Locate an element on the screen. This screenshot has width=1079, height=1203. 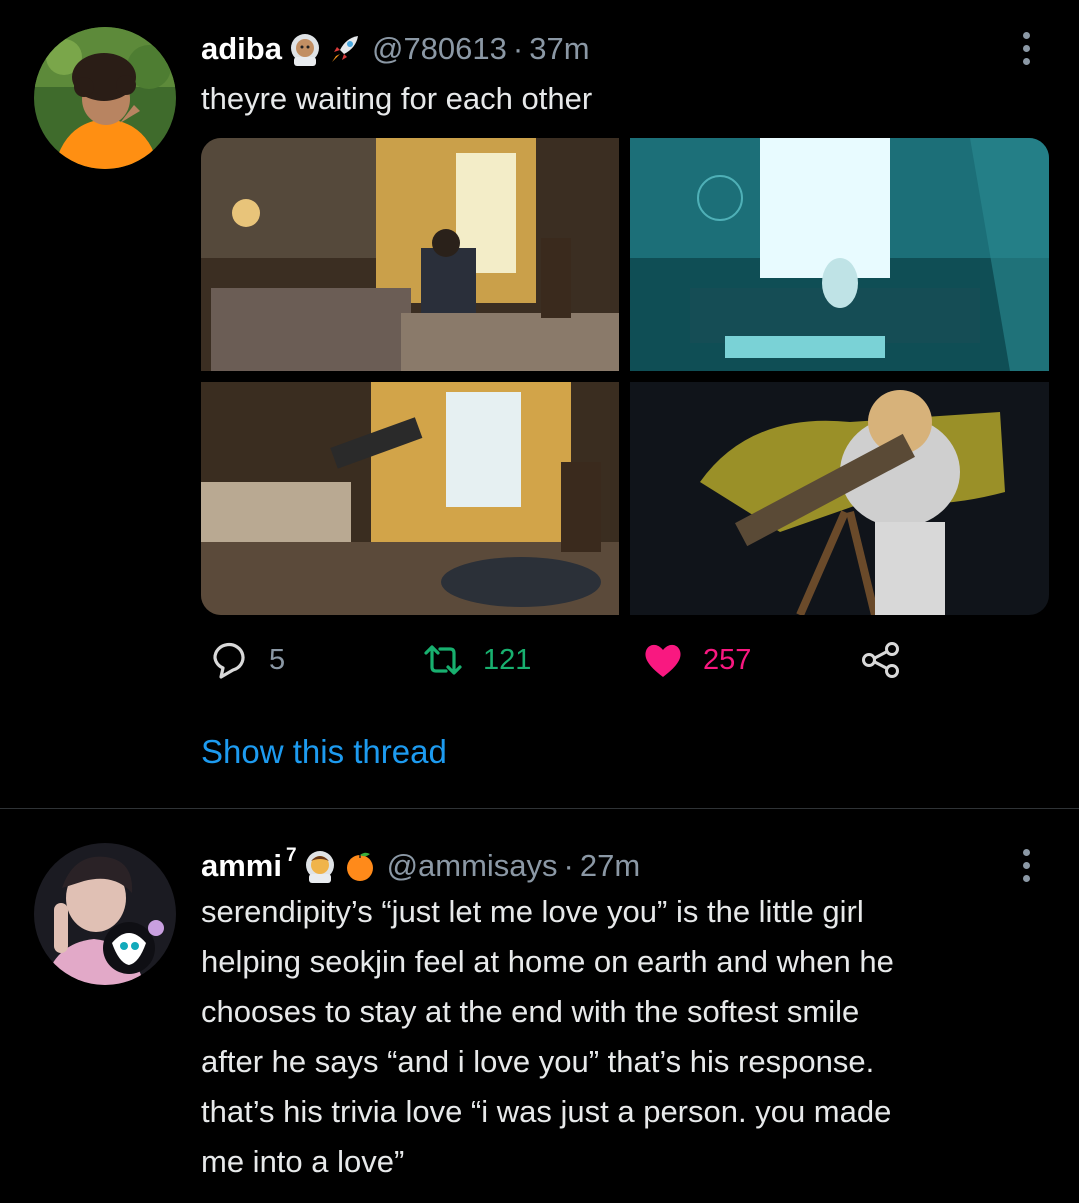
tweet-text-line: me into a love” is located at coordinates (303, 1161).